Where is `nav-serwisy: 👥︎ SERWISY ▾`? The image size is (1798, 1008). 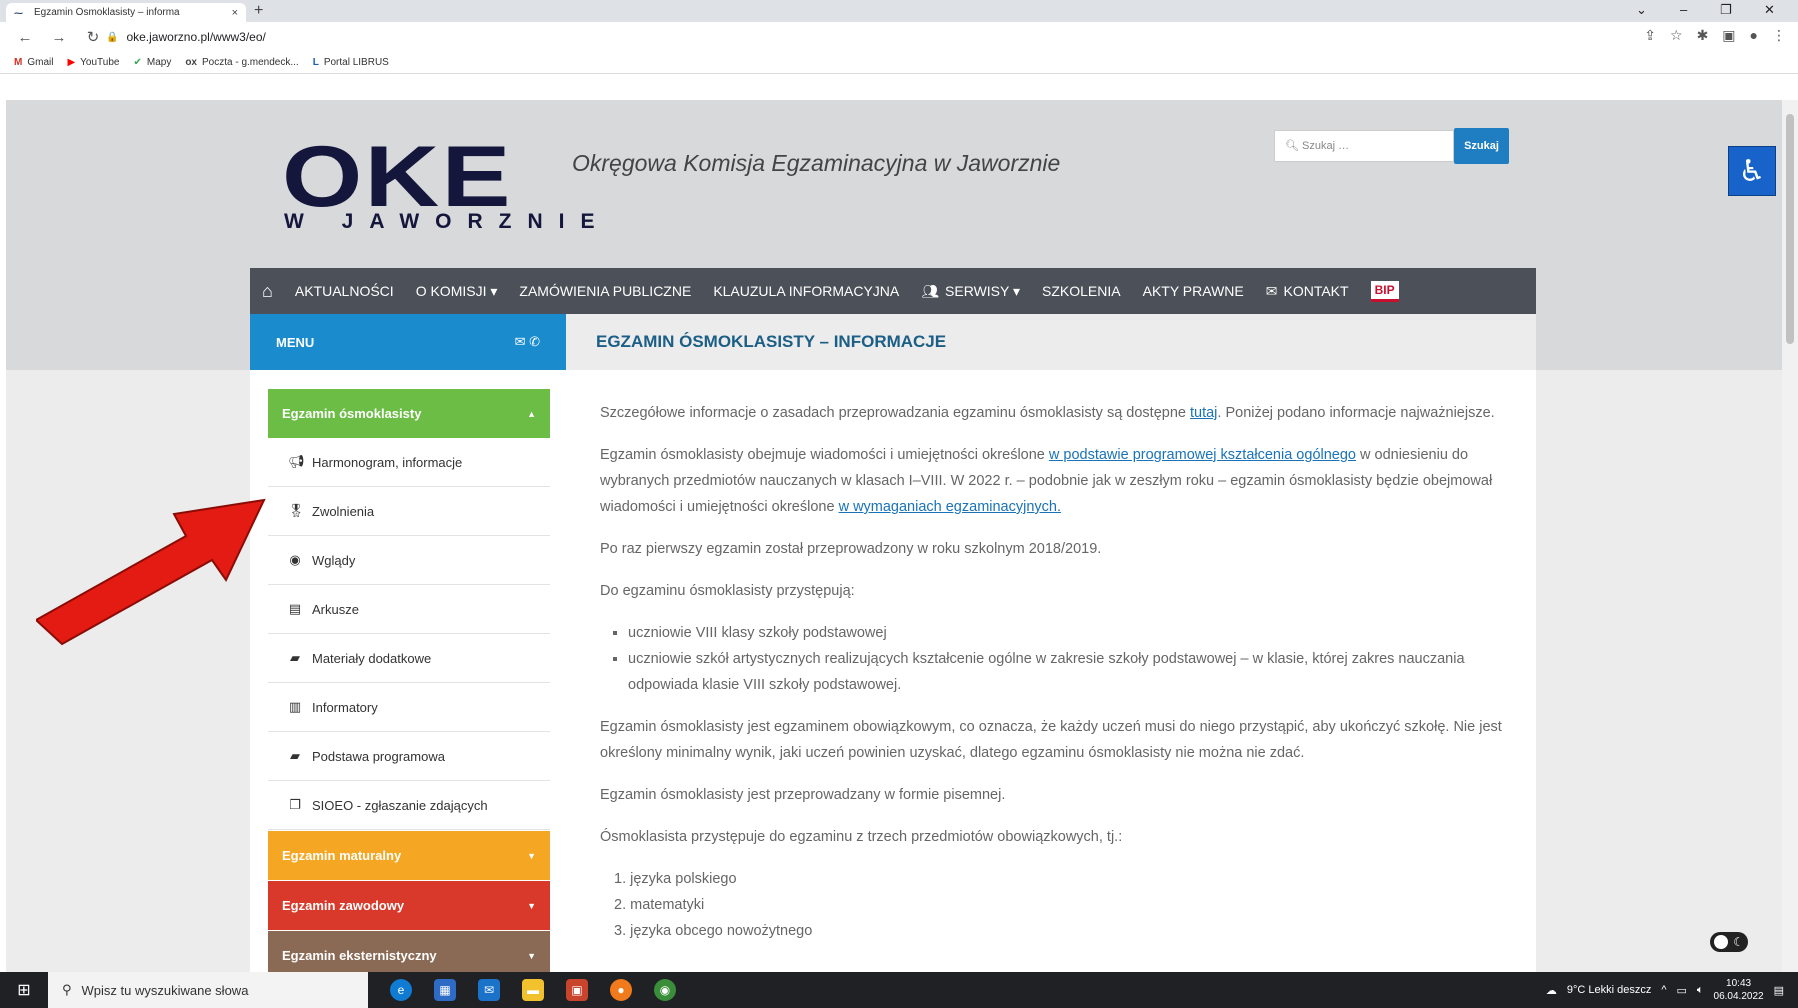
nav-serwisy: 👥︎ SERWISY ▾ is located at coordinates (970, 291).